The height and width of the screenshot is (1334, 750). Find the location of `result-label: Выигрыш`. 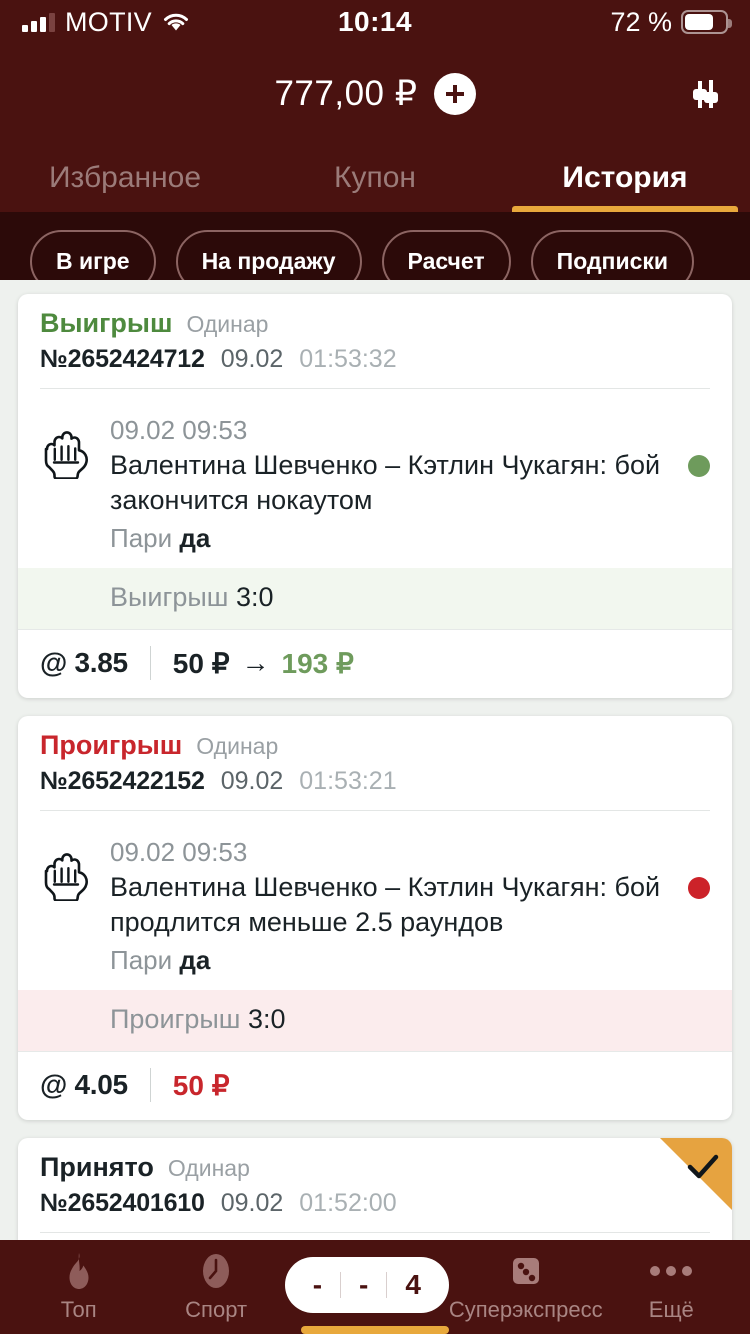

result-label: Выигрыш is located at coordinates (169, 597).